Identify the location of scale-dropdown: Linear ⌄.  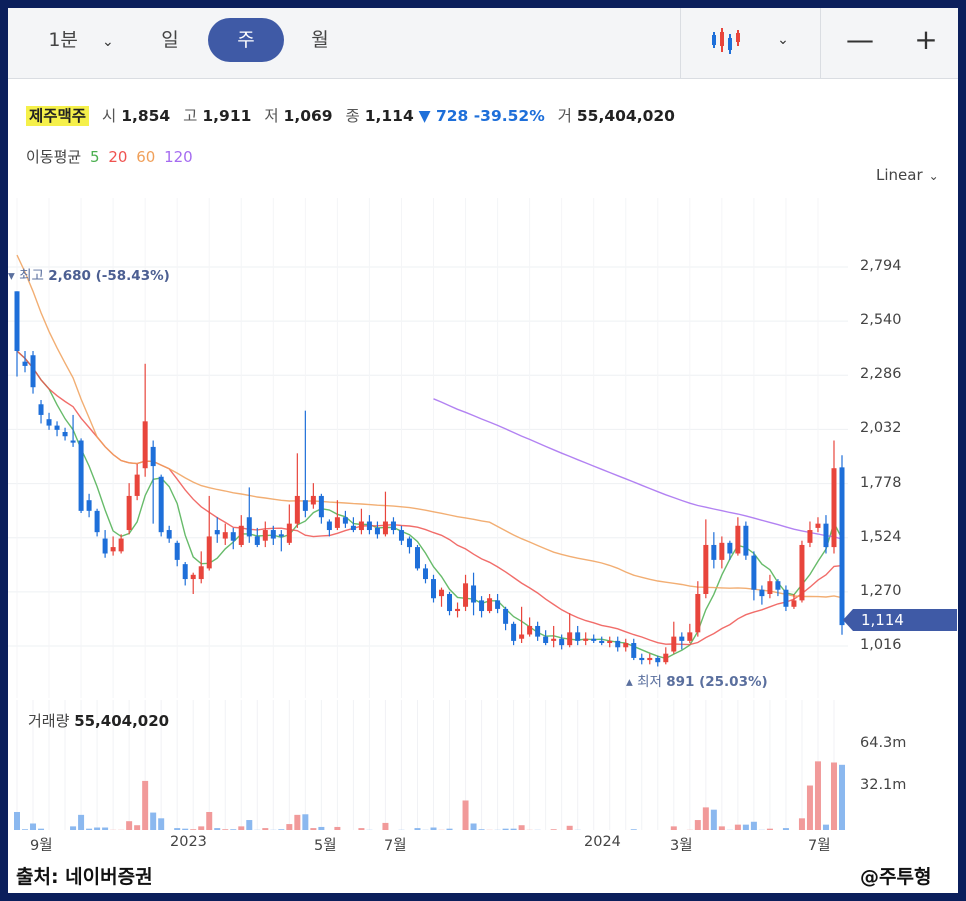
(907, 175).